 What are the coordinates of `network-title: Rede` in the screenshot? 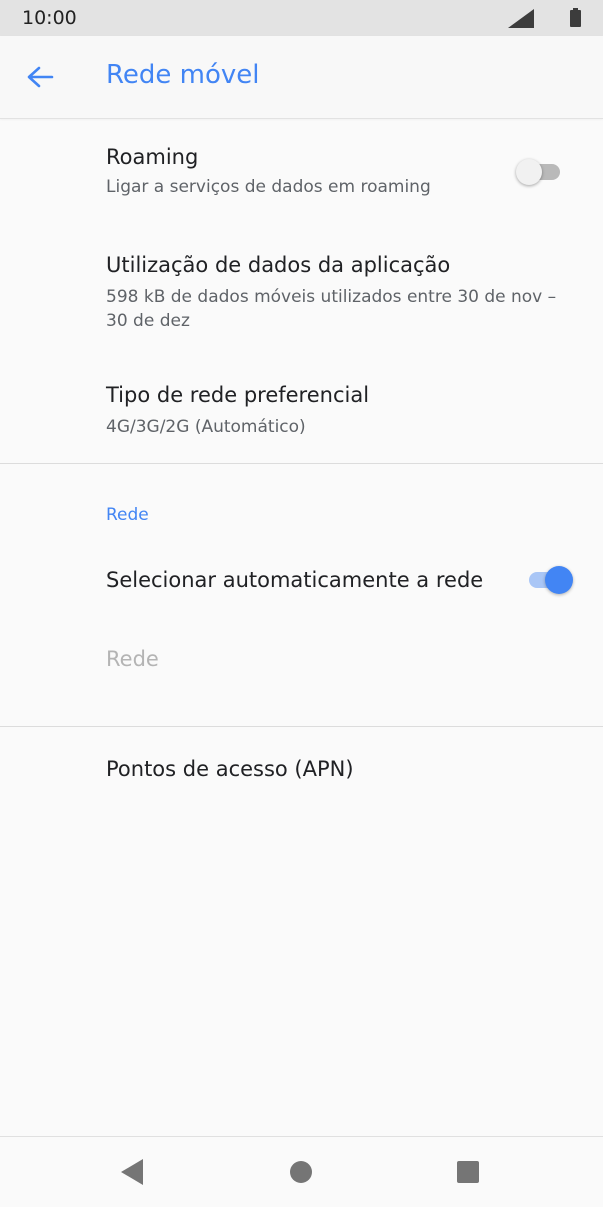 It's located at (132, 659).